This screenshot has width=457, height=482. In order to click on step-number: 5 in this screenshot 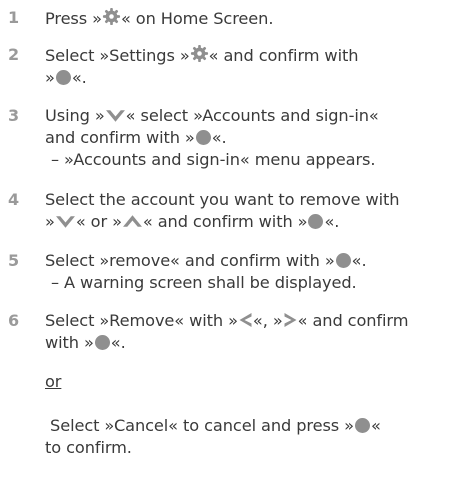, I will do `click(14, 260)`.